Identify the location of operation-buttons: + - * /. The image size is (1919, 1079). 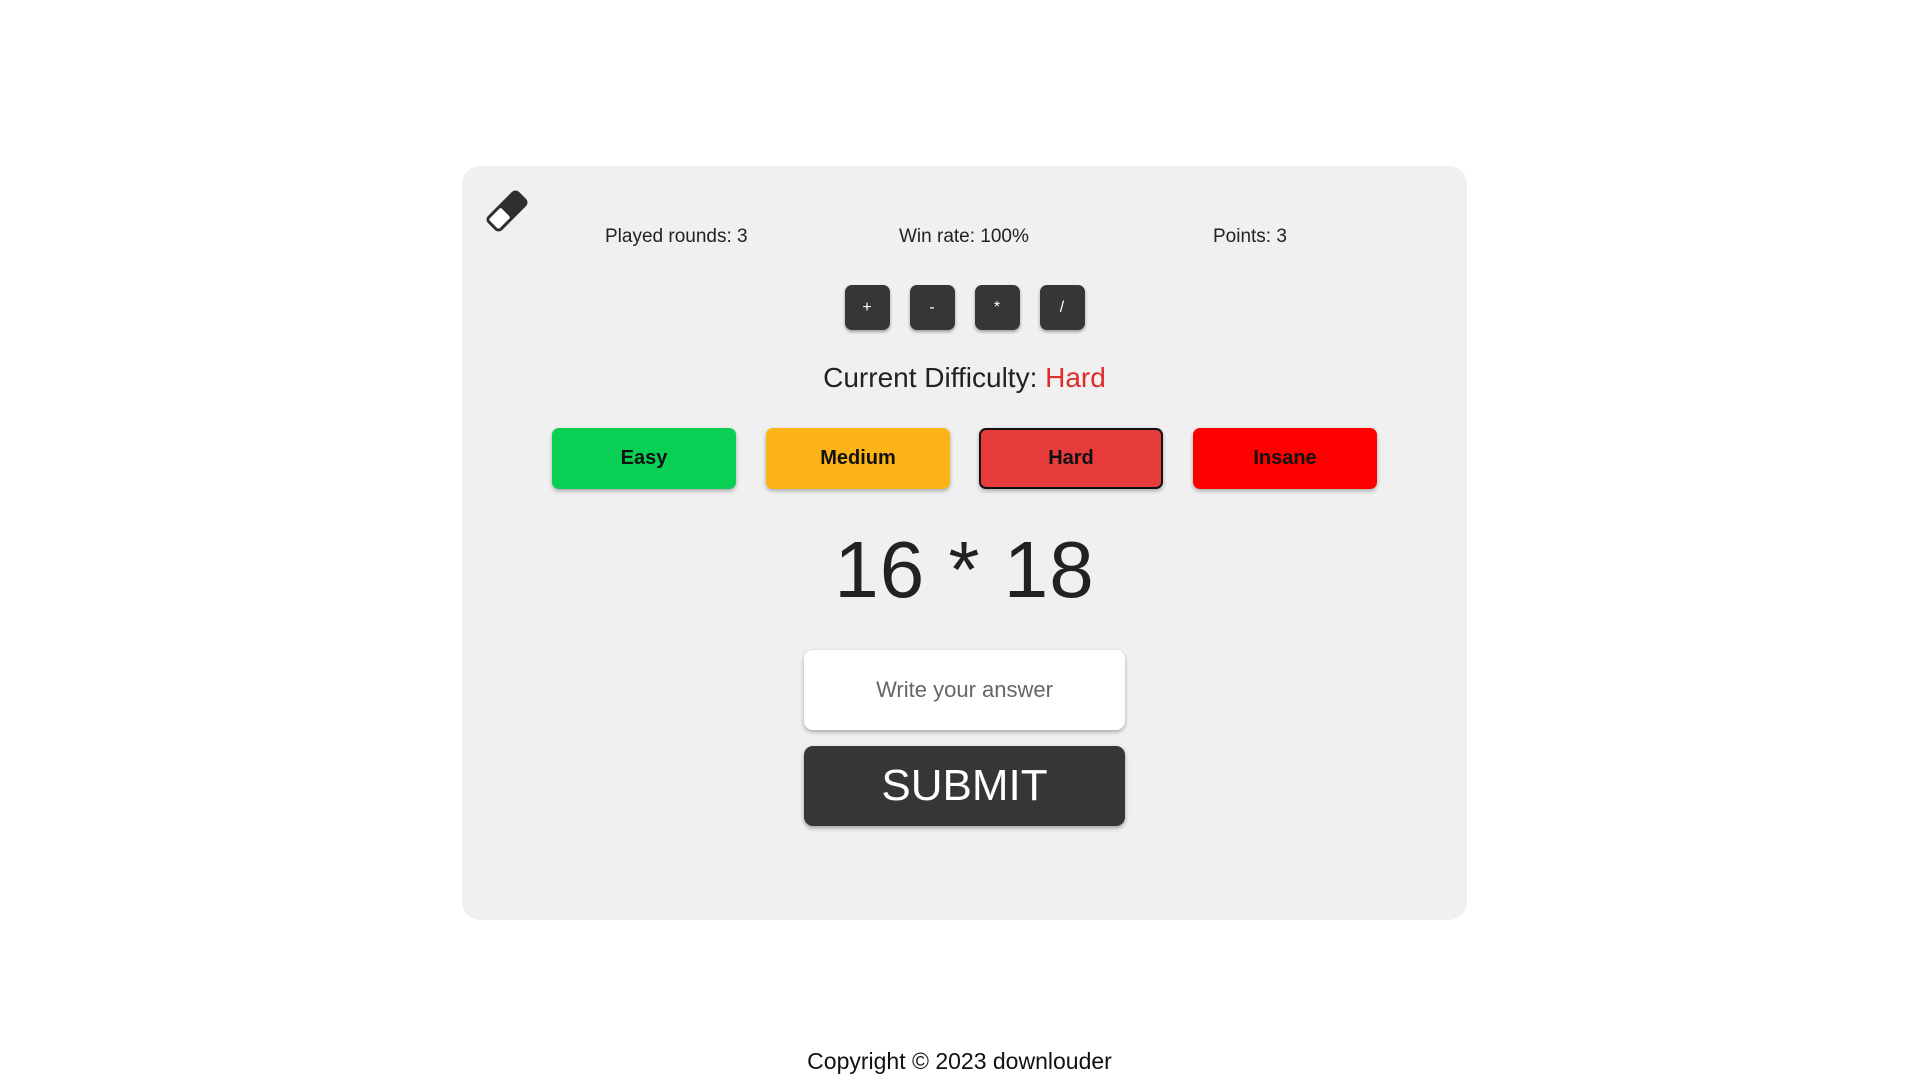
(964, 307).